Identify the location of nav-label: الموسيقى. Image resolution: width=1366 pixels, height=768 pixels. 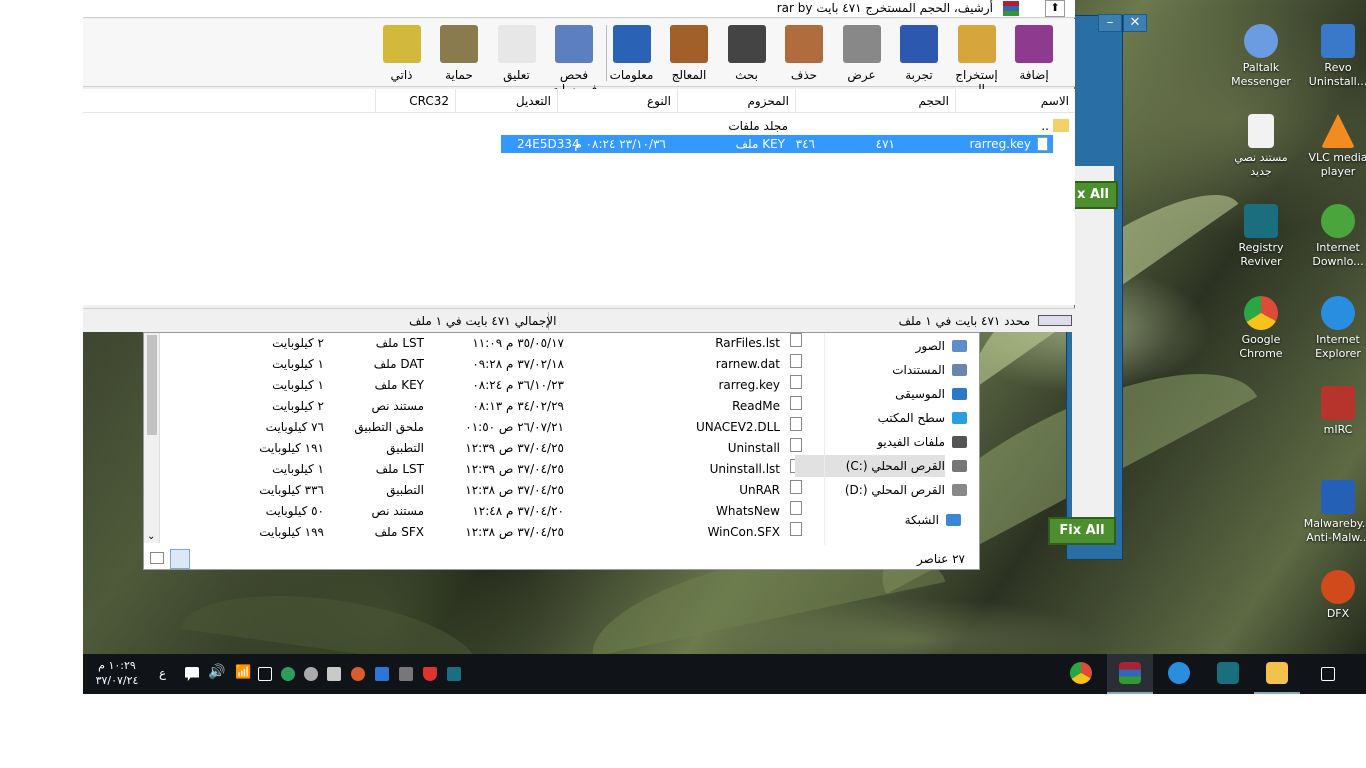
(920, 394).